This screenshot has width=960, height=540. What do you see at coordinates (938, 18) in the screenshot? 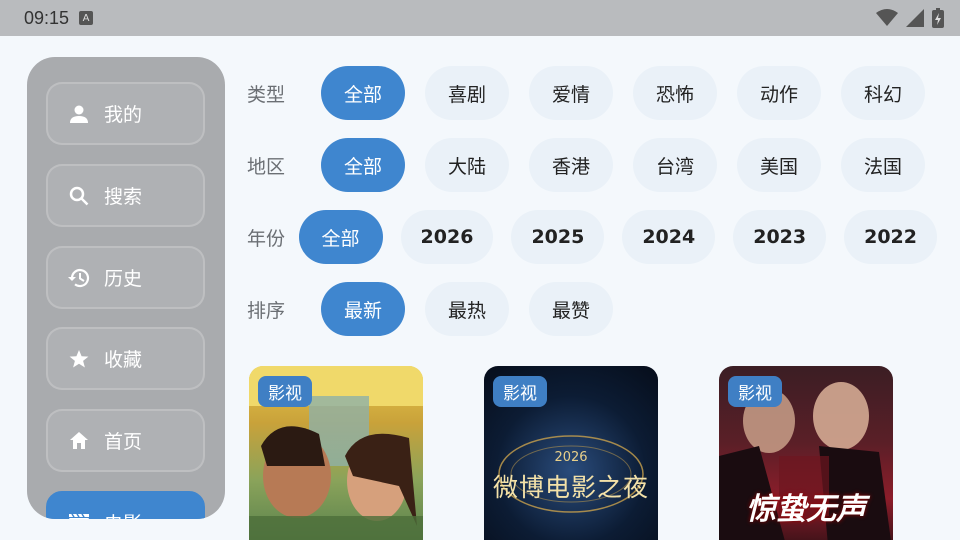
I see `battery-icon` at bounding box center [938, 18].